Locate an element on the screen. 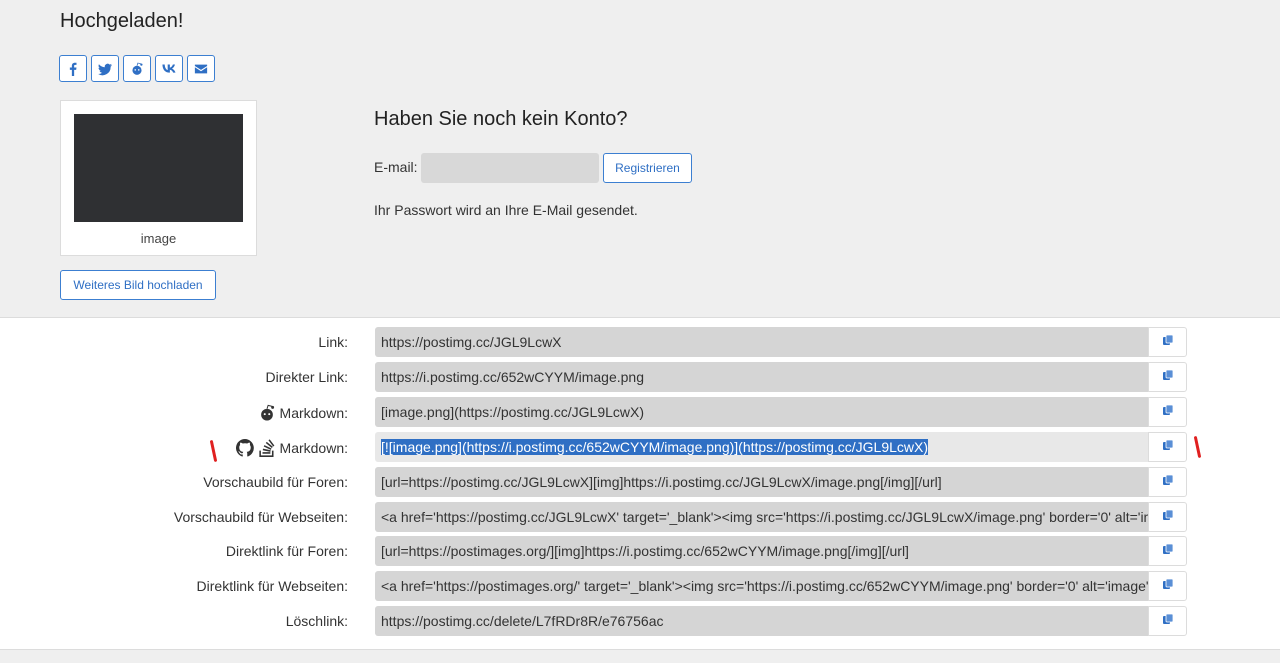 The image size is (1280, 663). link-row-label: Löschlink: is located at coordinates (317, 621).